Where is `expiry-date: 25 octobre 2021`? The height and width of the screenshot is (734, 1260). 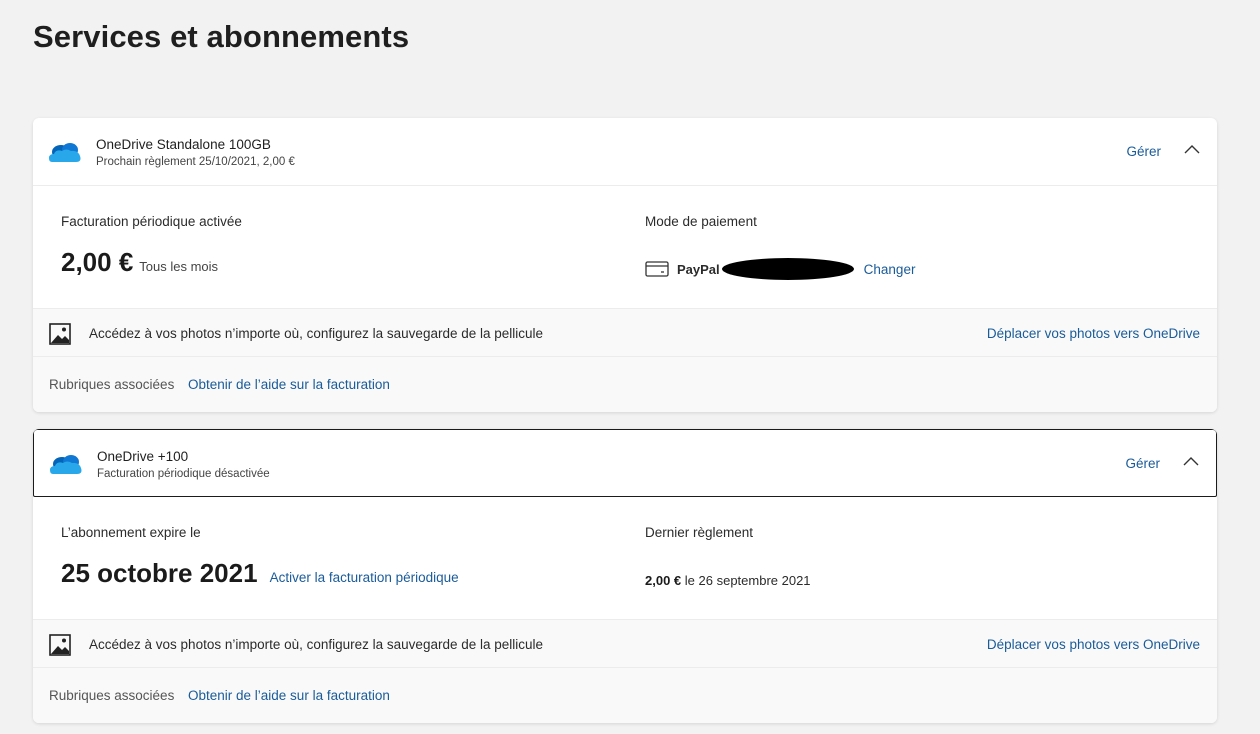 expiry-date: 25 octobre 2021 is located at coordinates (159, 573).